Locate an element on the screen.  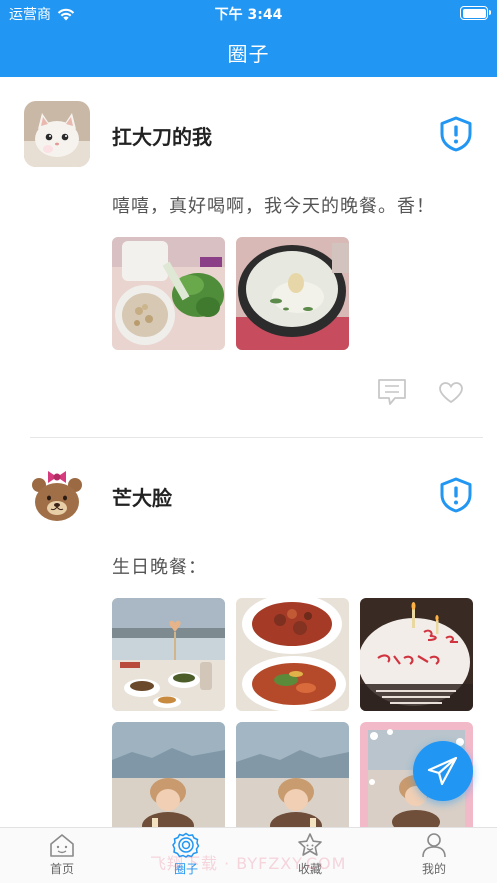
tab-home: 首页 is located at coordinates (62, 854).